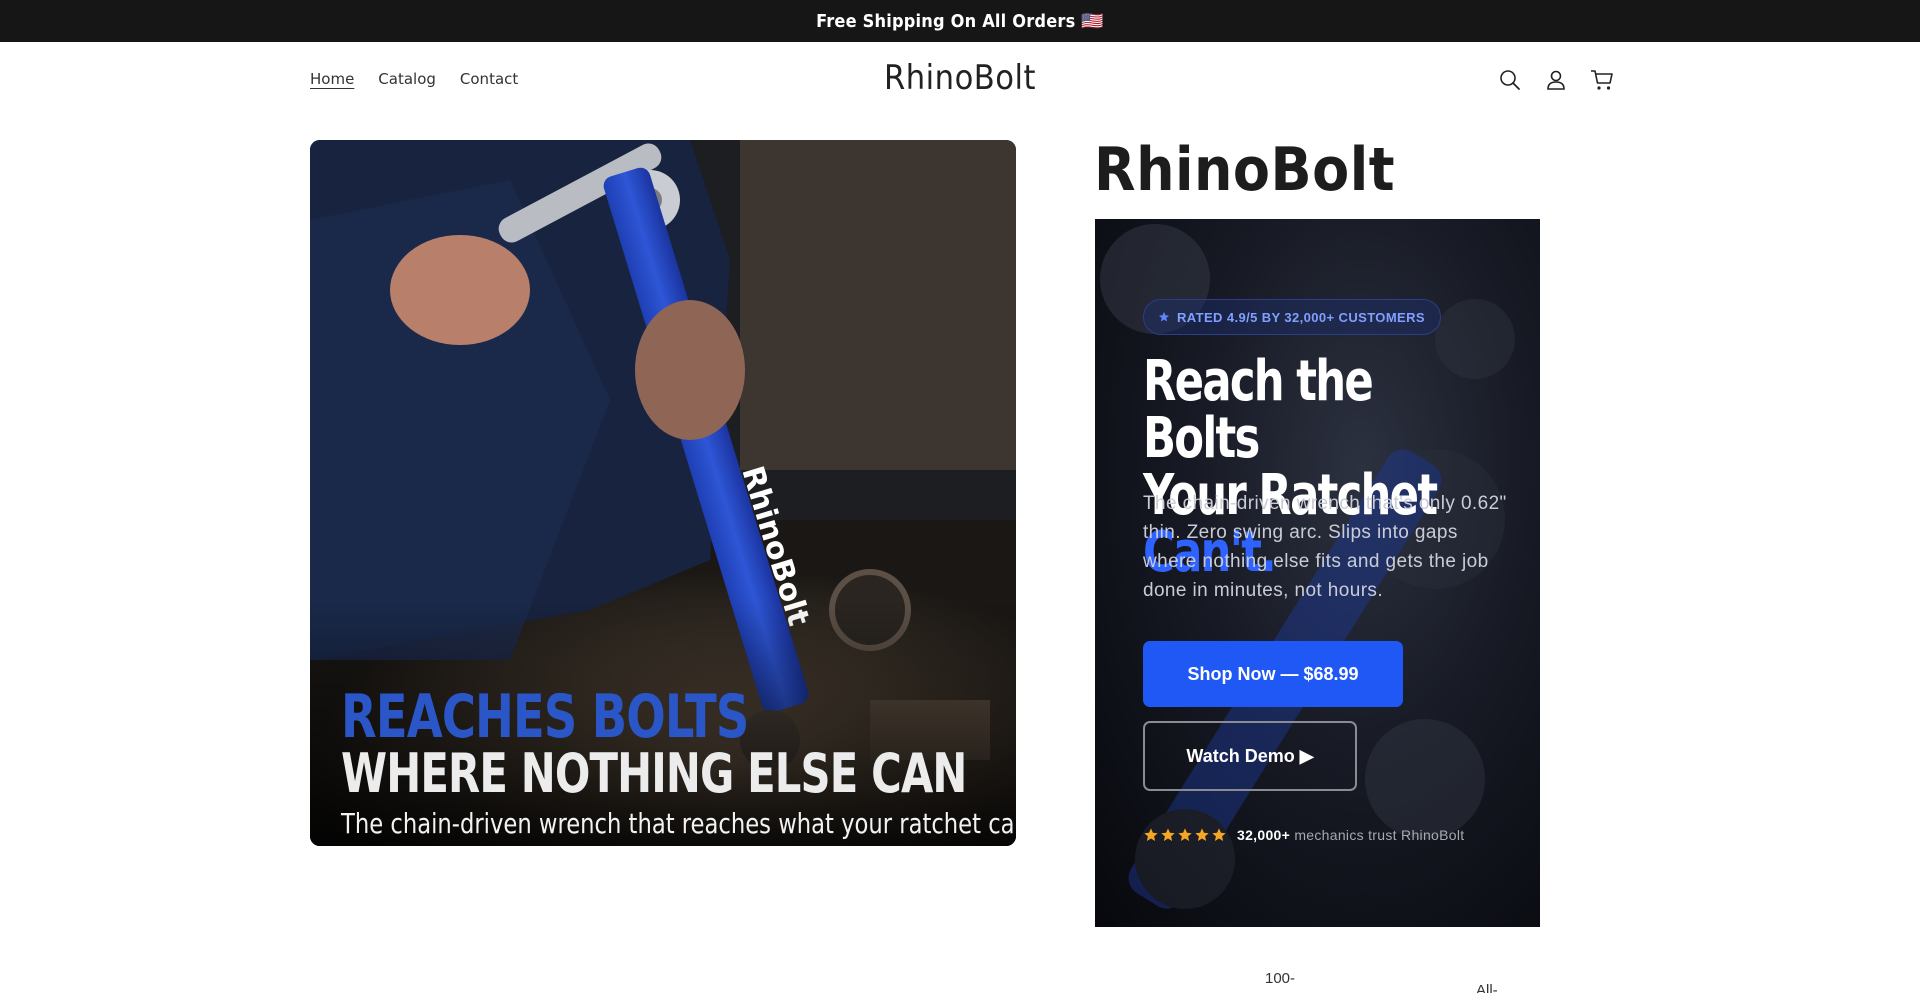 This screenshot has height=993, width=1920. What do you see at coordinates (407, 79) in the screenshot?
I see `nav-catalog-link: Catalog` at bounding box center [407, 79].